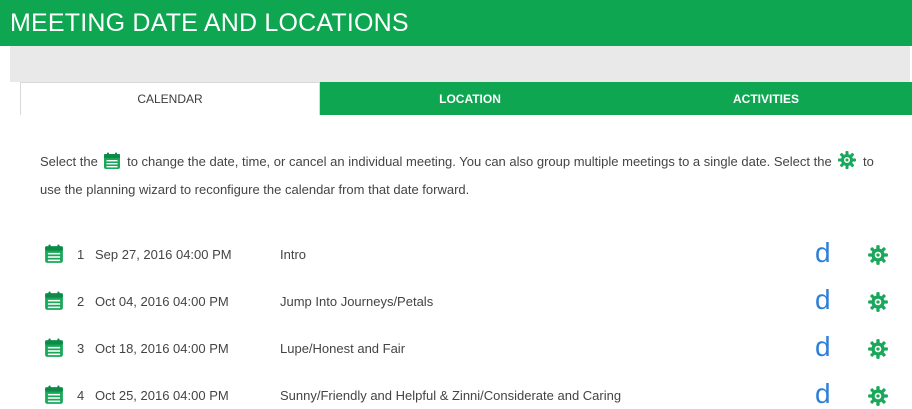 The image size is (912, 409). I want to click on tab-calendar: CALENDAR, so click(170, 98).